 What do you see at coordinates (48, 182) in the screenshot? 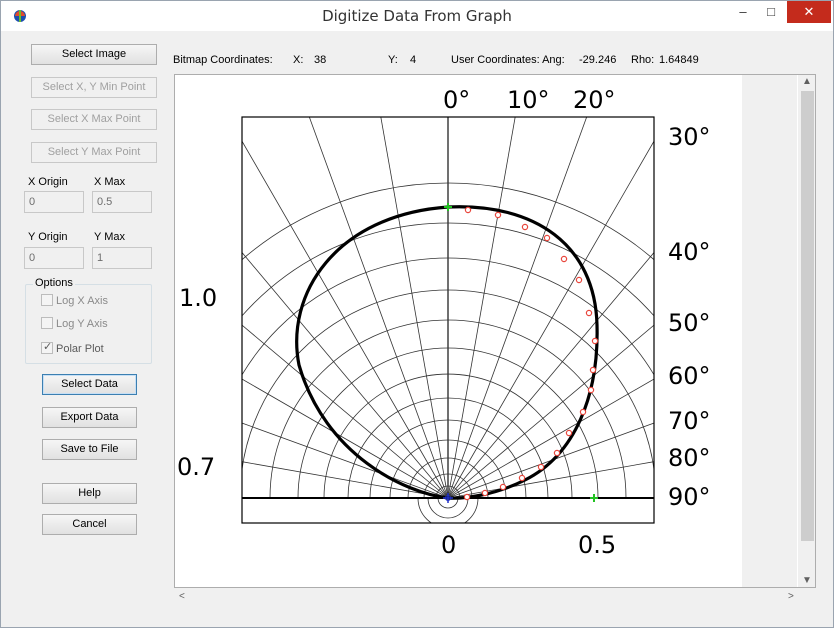
I see `x-origin-label: X Origin` at bounding box center [48, 182].